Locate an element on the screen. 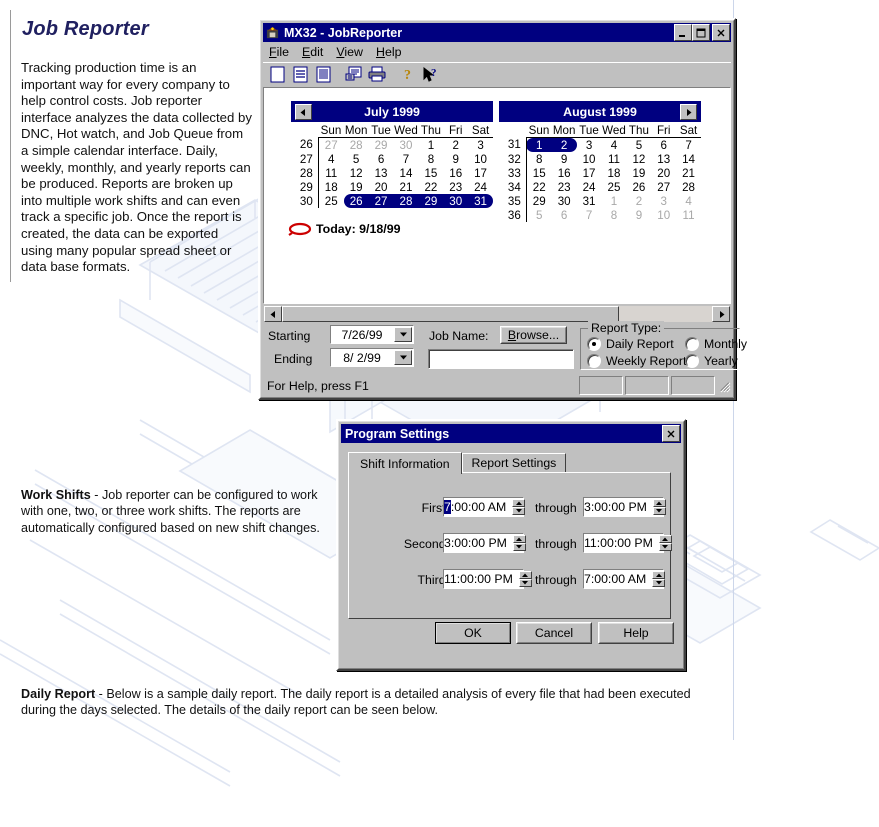  second-shift-start-spinner: 3:00:00 PM is located at coordinates (484, 543).